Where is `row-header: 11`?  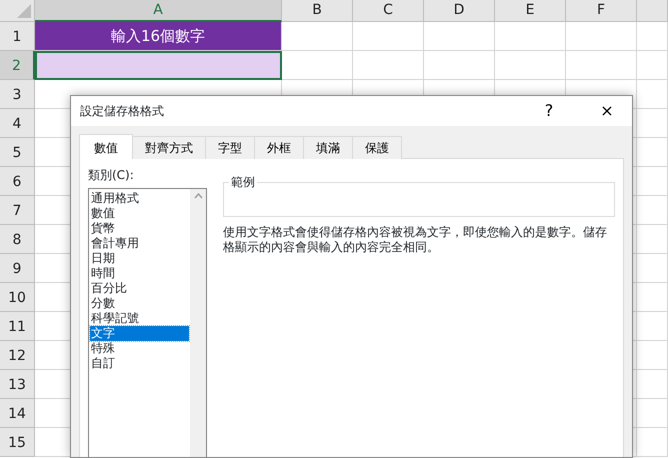
row-header: 11 is located at coordinates (17, 326).